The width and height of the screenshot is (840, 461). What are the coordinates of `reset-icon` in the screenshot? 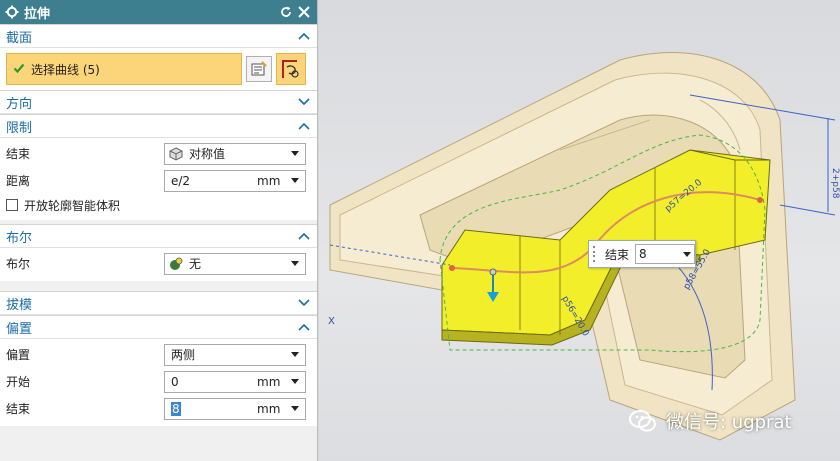 It's located at (286, 12).